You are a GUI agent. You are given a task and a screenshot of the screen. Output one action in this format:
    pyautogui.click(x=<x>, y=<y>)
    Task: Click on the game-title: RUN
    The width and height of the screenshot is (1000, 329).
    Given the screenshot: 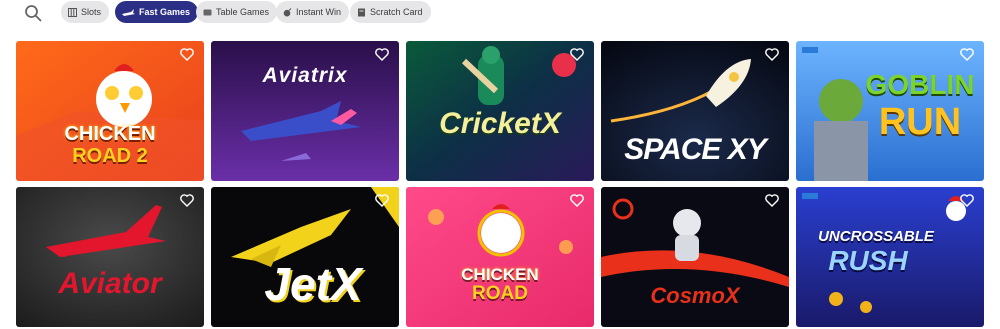 What is the action you would take?
    pyautogui.click(x=920, y=122)
    